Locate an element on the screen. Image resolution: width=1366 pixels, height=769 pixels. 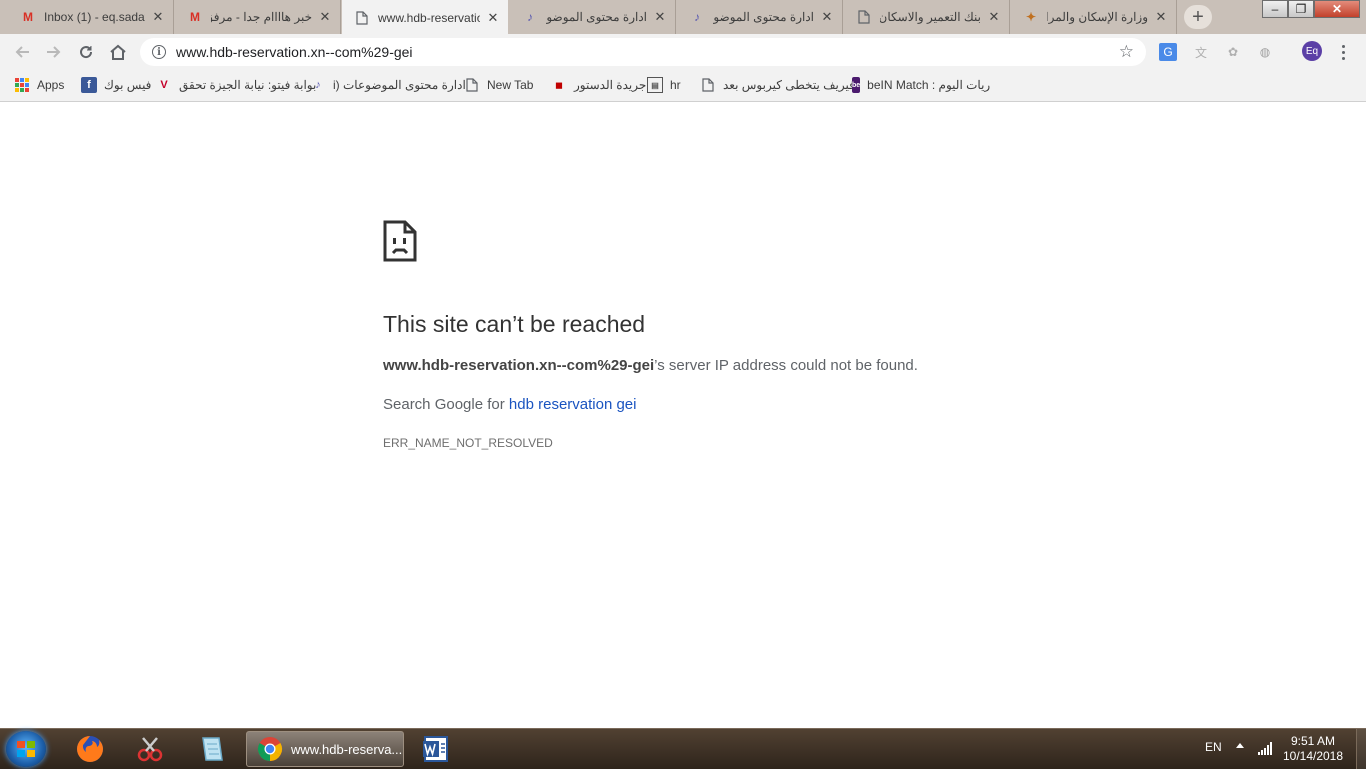
bookmark-label: زفيريف يتخطى كيربوس بعد is located at coordinates (792, 85).